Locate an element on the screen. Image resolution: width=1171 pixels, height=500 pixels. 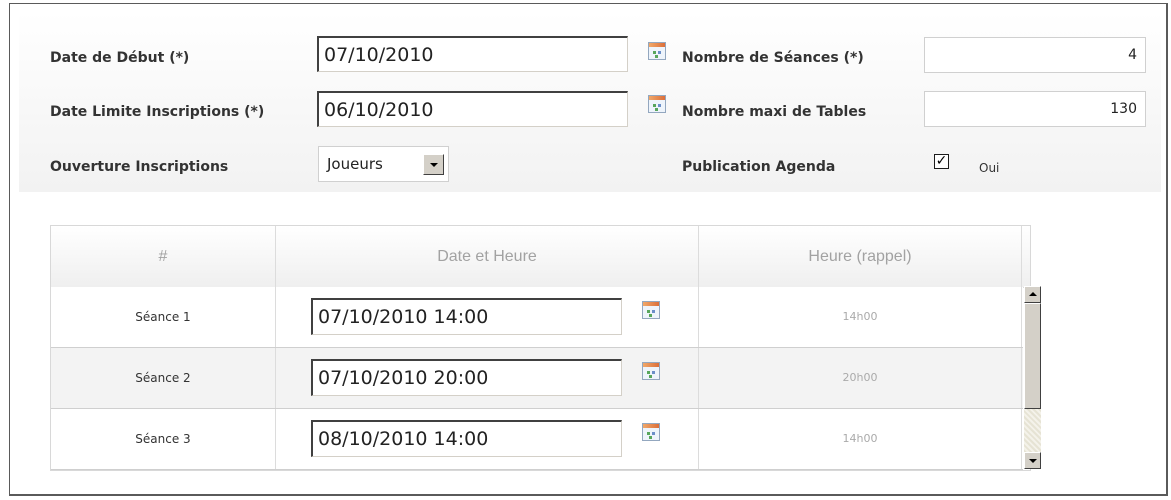
table-row: Séance 2 20h00 is located at coordinates (537, 378).